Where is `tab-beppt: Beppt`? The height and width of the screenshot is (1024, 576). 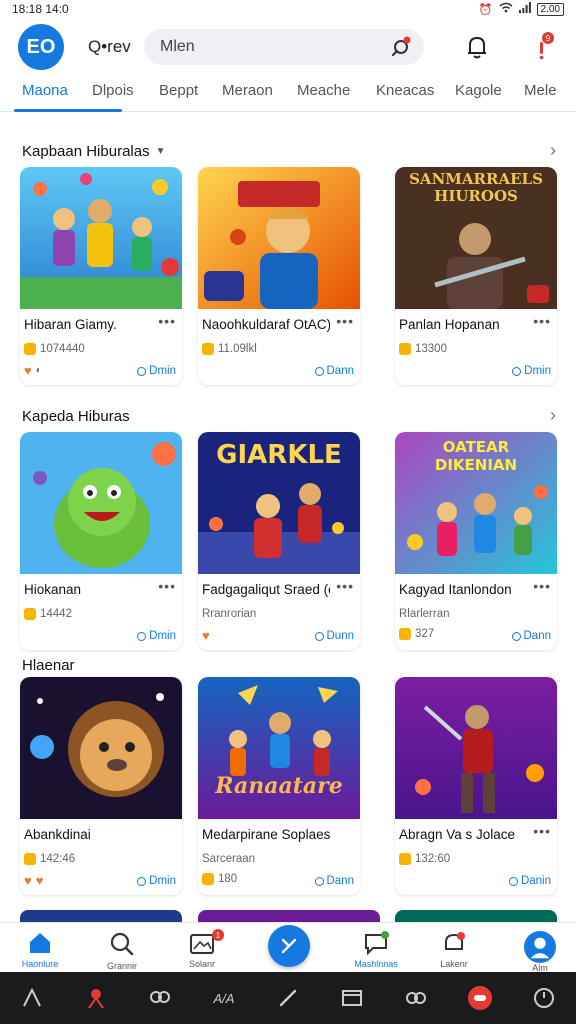
tab-beppt: Beppt is located at coordinates (178, 90).